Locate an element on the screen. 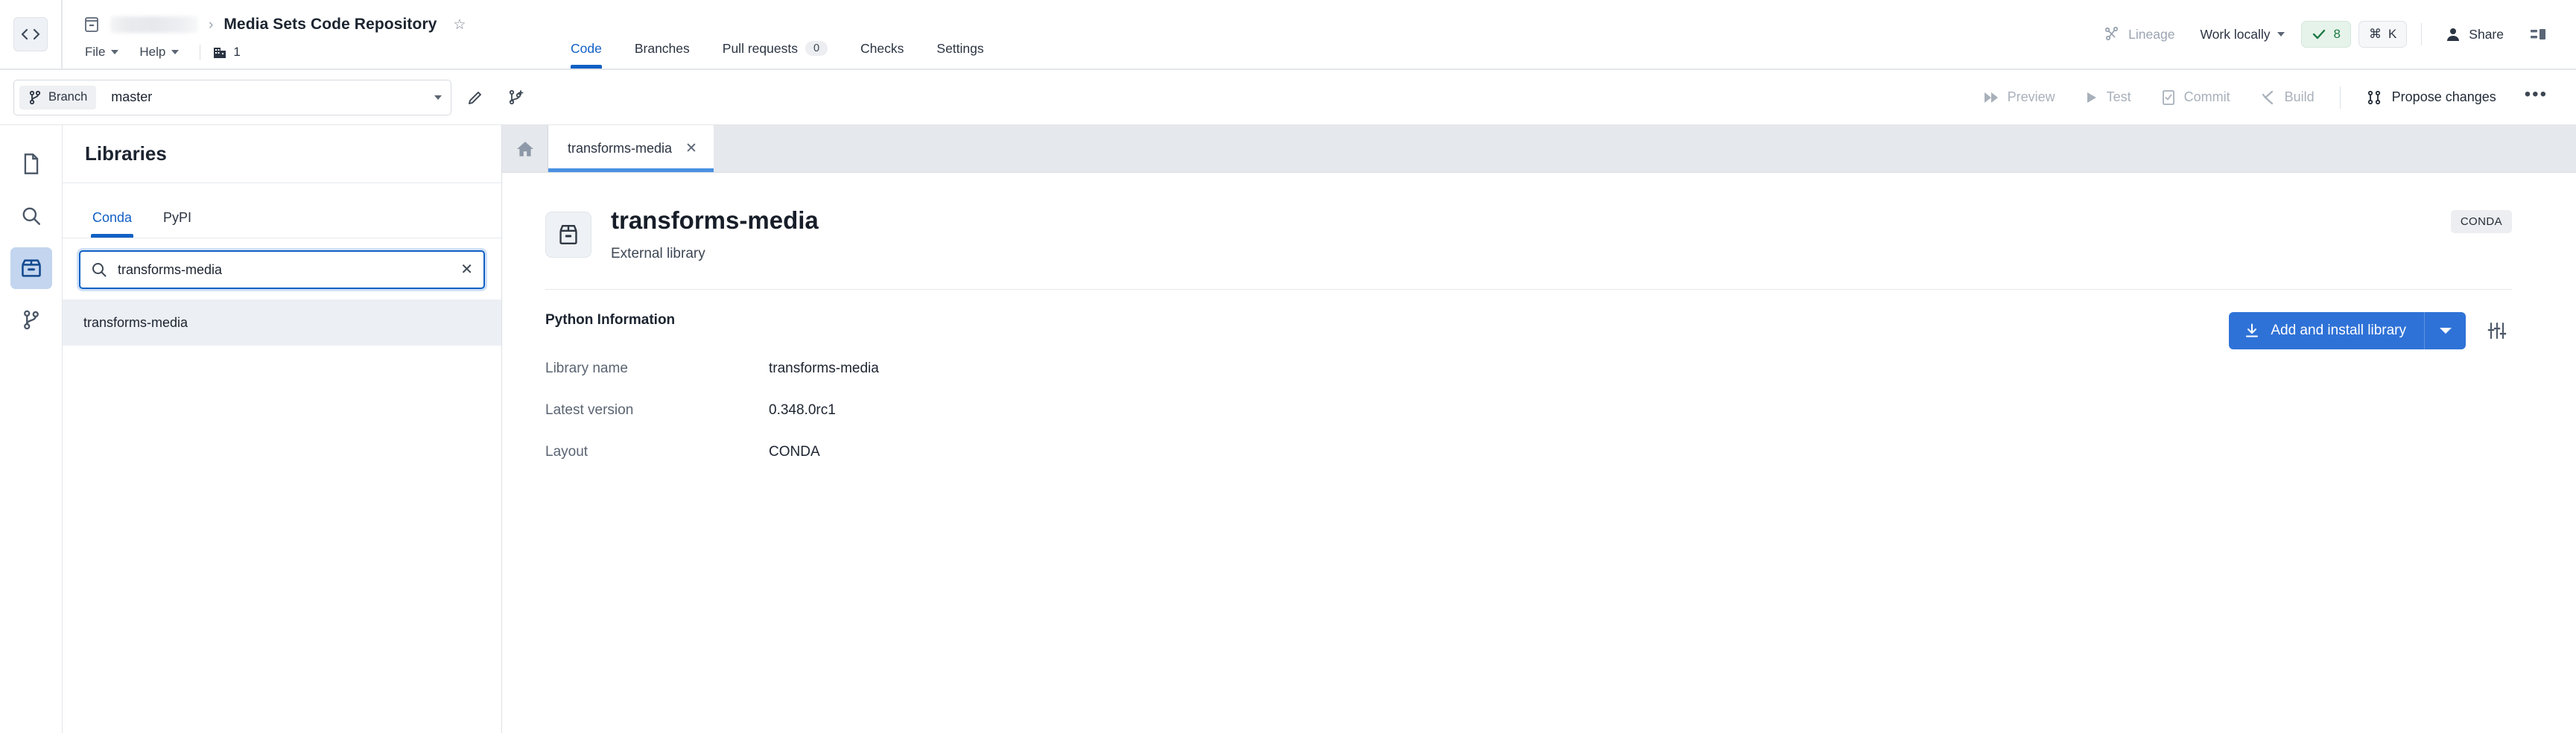 The width and height of the screenshot is (2576, 733). tab-conda-label: Conda is located at coordinates (113, 218).